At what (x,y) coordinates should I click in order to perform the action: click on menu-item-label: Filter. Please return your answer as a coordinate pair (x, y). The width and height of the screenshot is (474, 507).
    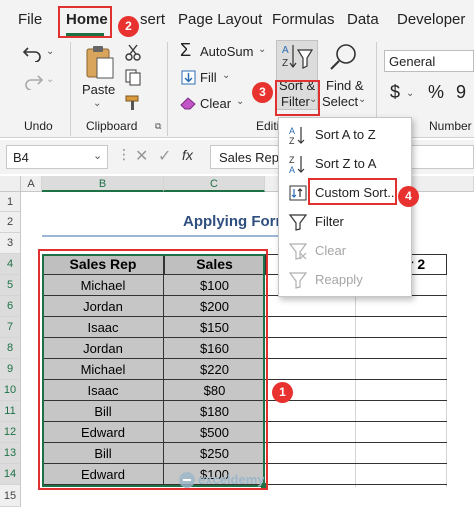
    Looking at the image, I should click on (329, 221).